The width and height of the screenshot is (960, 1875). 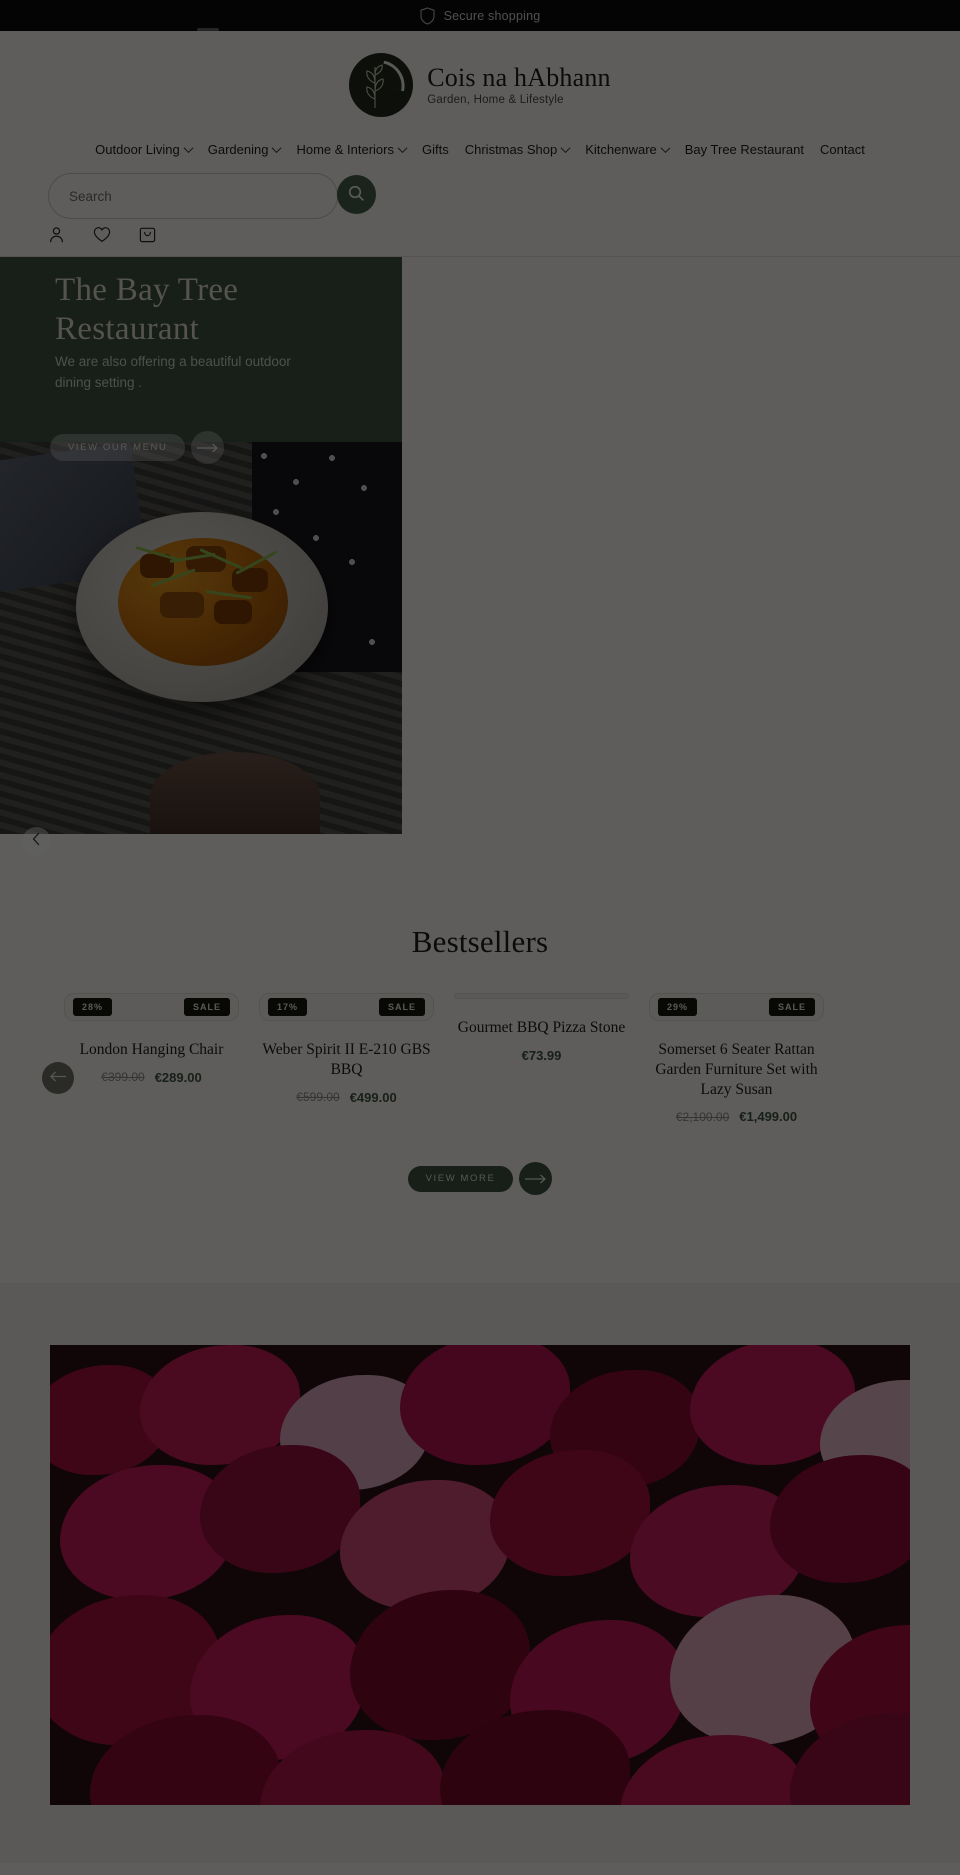 What do you see at coordinates (541, 1027) in the screenshot?
I see `product-title: Gourmet BBQ Pizza Stone` at bounding box center [541, 1027].